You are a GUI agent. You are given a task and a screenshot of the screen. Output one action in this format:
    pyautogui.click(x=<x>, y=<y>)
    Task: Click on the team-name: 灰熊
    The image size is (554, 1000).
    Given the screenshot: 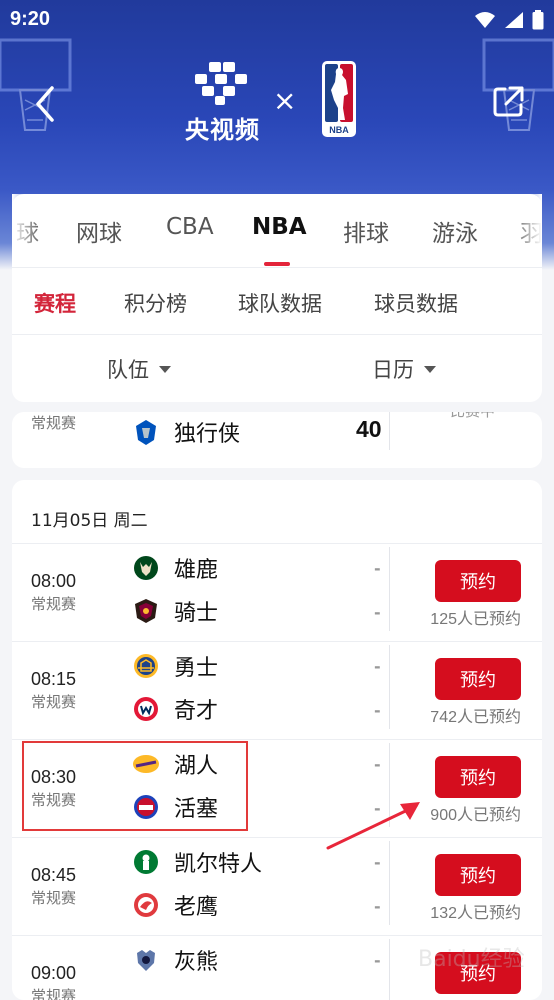 What is the action you would take?
    pyautogui.click(x=196, y=962)
    